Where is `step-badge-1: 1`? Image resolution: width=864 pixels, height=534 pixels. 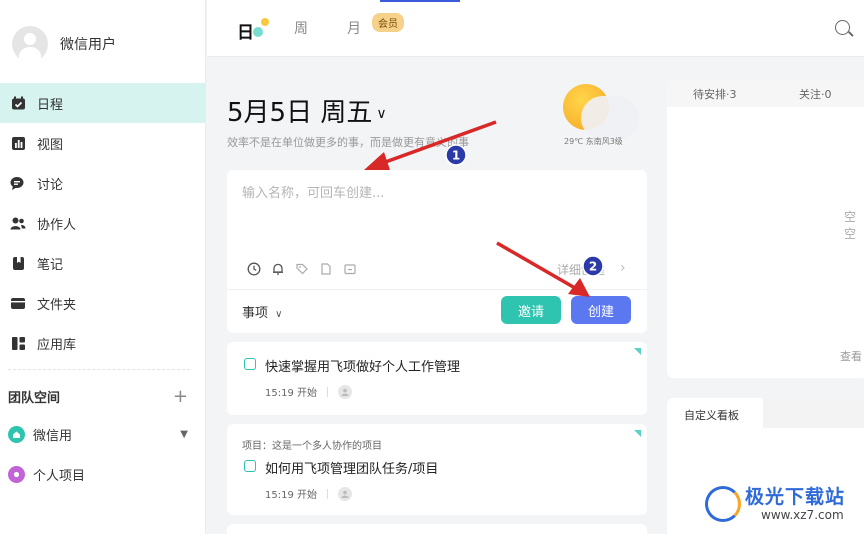
step-badge-1: 1 is located at coordinates (456, 155).